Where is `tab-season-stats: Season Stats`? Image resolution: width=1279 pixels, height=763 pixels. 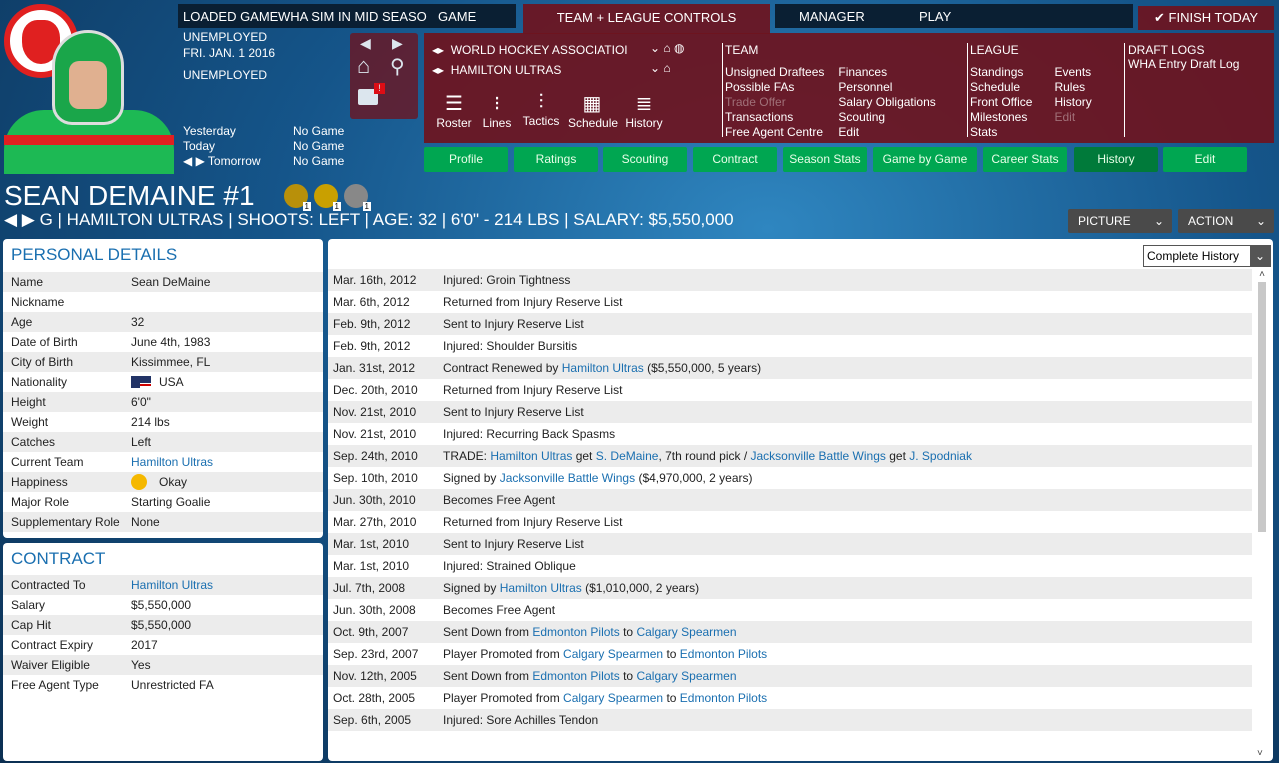
tab-season-stats: Season Stats is located at coordinates (825, 159).